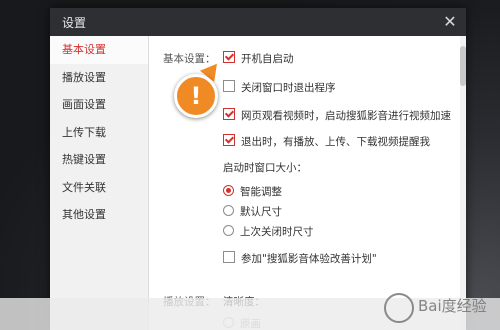  What do you see at coordinates (261, 212) in the screenshot?
I see `default-size-label: 默认尺寸` at bounding box center [261, 212].